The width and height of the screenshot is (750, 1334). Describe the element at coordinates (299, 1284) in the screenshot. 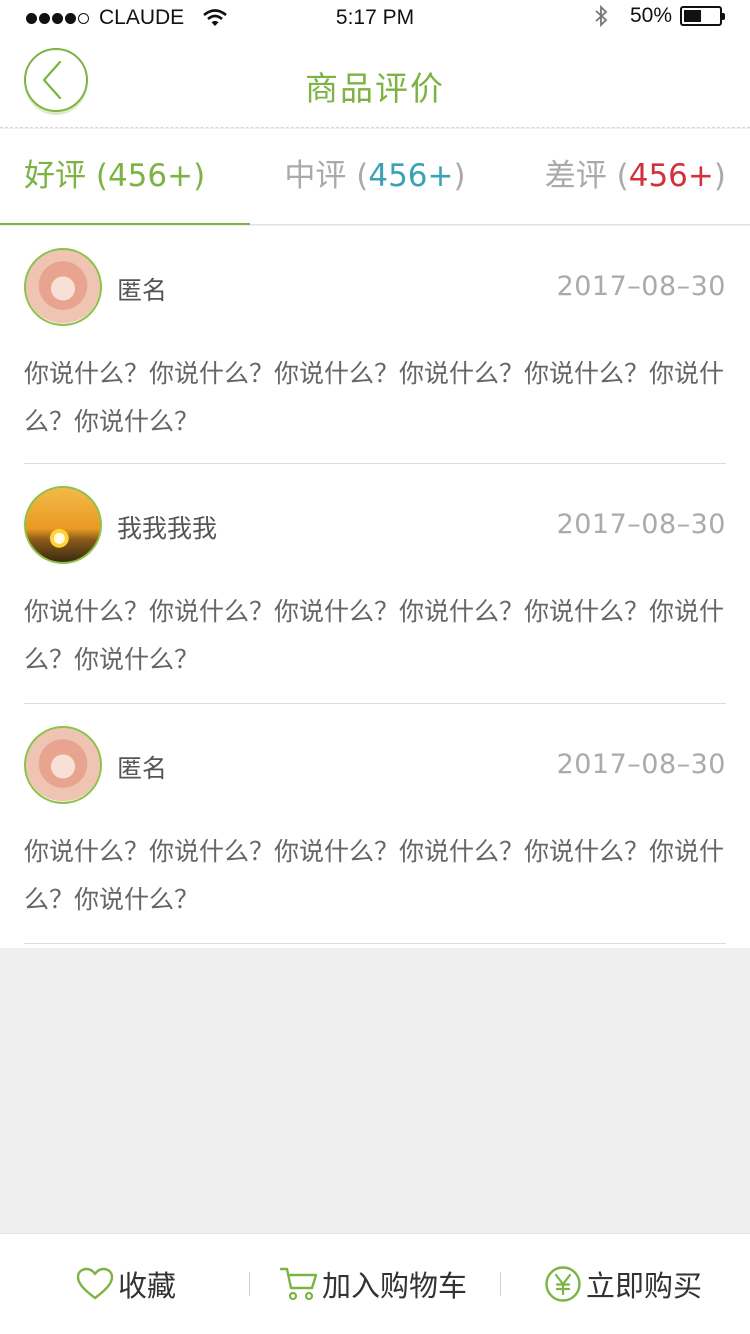

I see `cart-icon` at that location.